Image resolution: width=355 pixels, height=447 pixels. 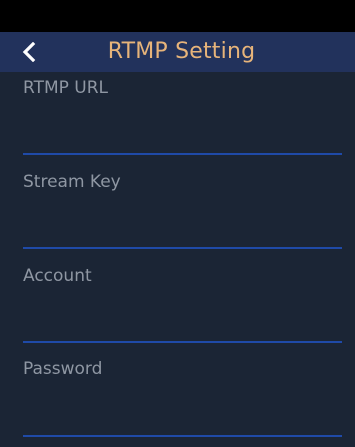 What do you see at coordinates (182, 132) in the screenshot?
I see `rtmp-url-input` at bounding box center [182, 132].